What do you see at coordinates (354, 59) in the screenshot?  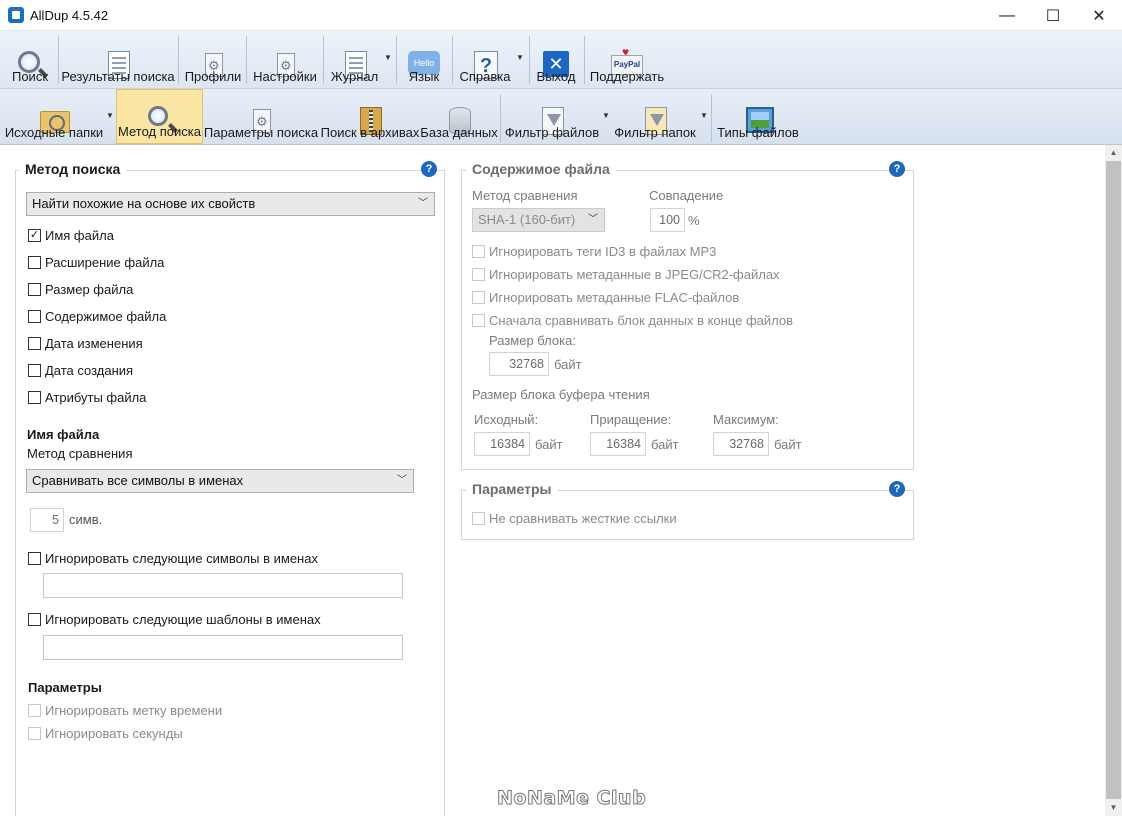 I see `journal-button: Журнал` at bounding box center [354, 59].